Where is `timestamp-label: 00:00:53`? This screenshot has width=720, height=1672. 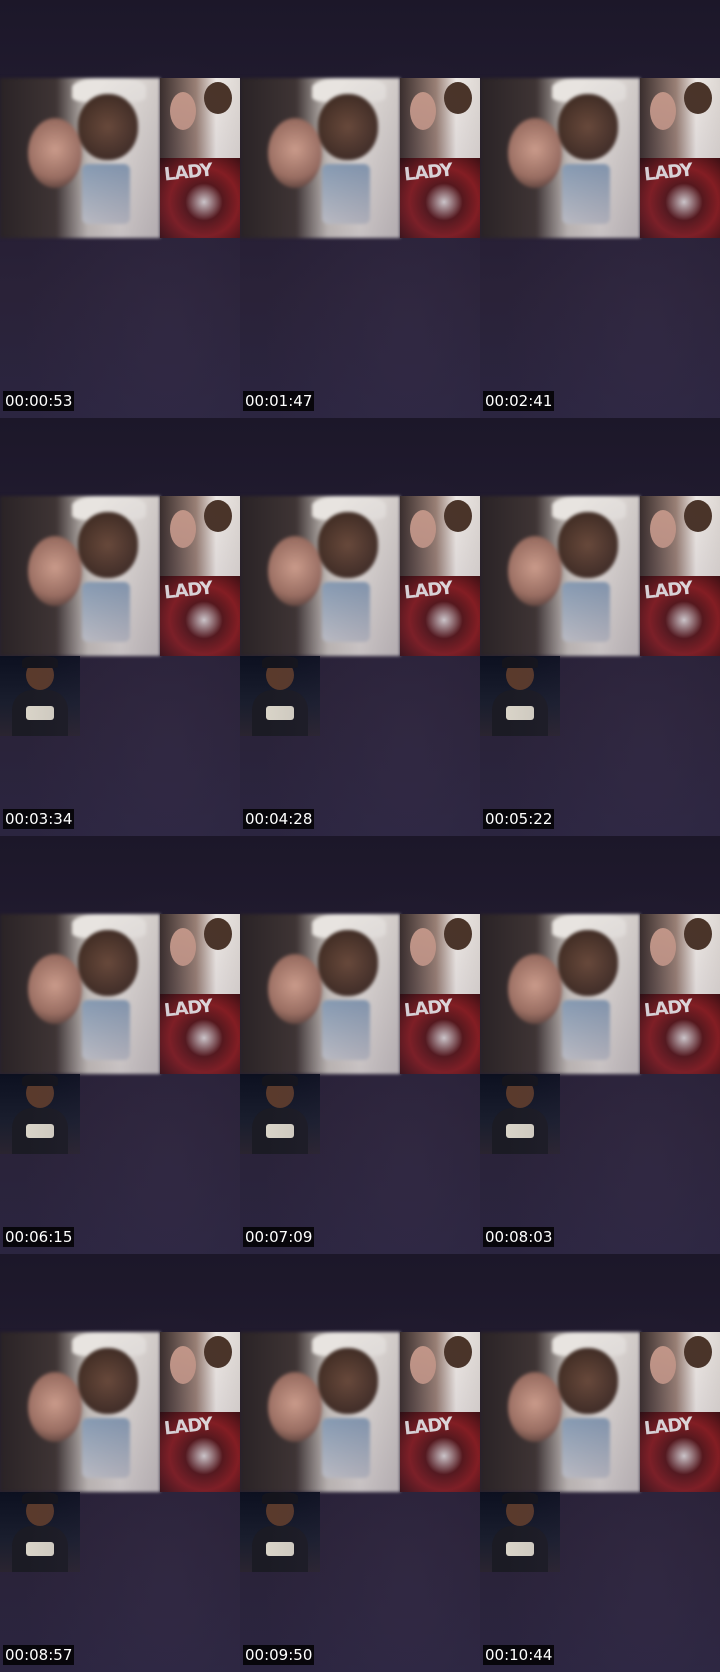
timestamp-label: 00:00:53 is located at coordinates (39, 401).